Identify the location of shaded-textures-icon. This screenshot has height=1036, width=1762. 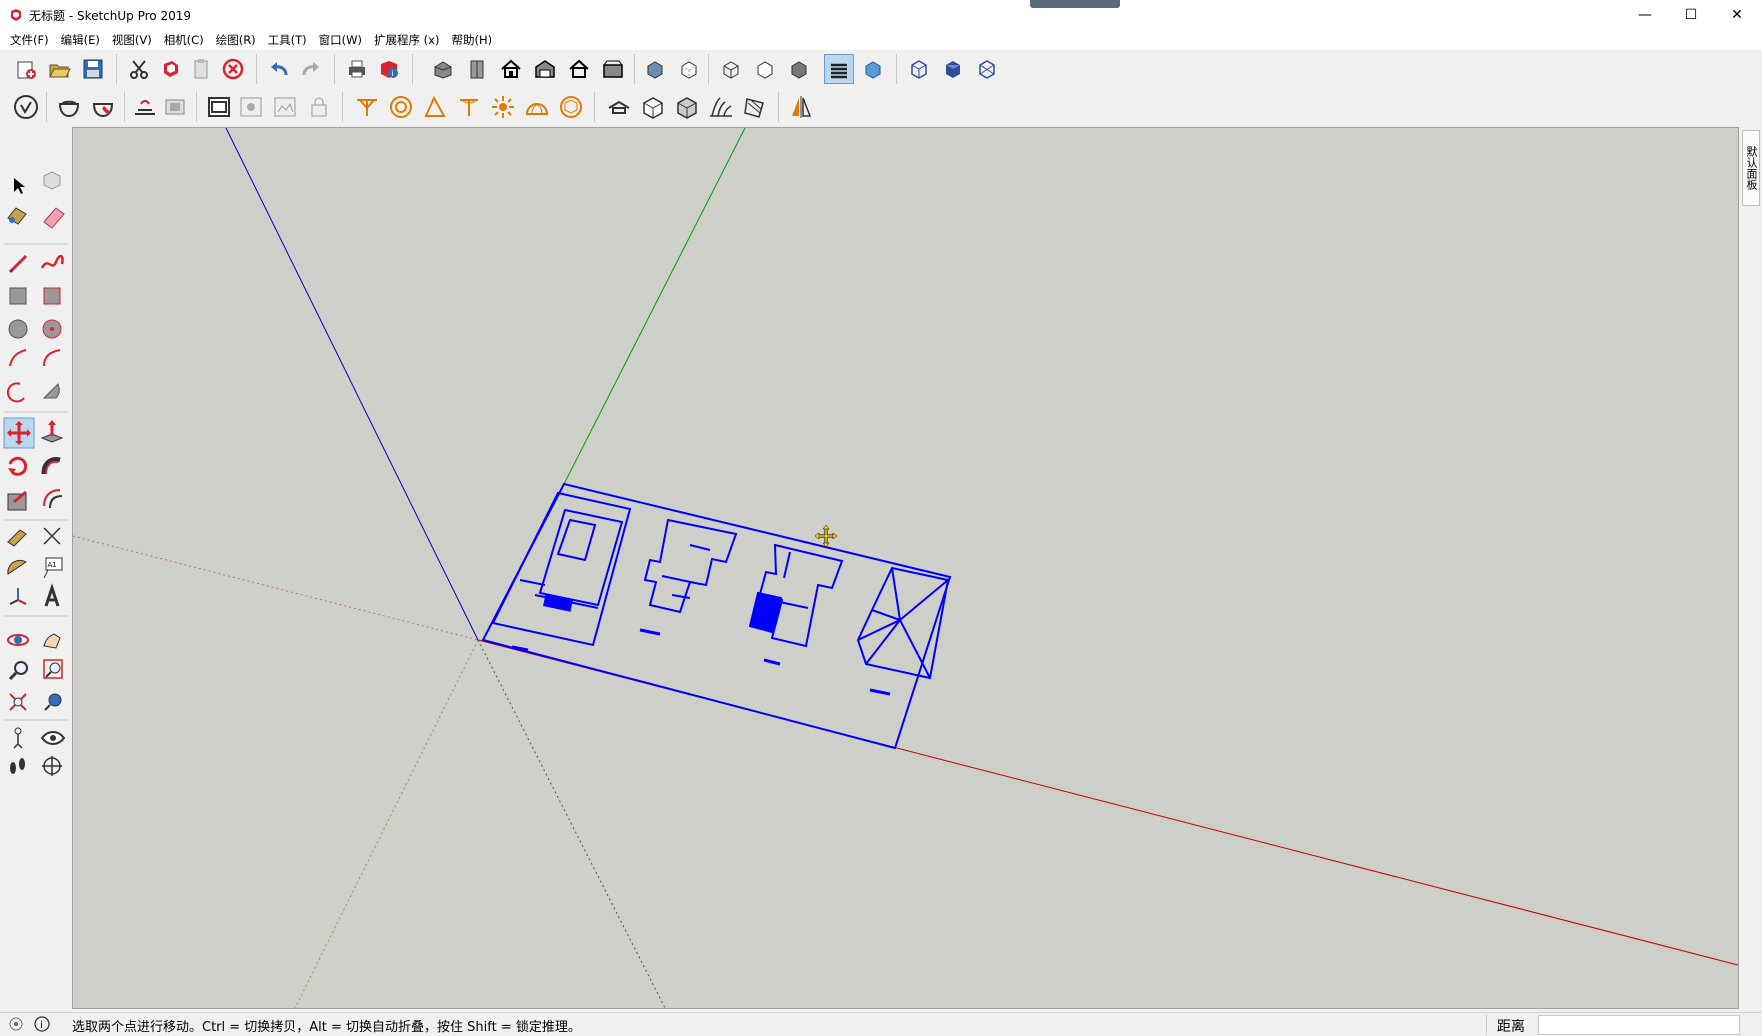
(839, 69).